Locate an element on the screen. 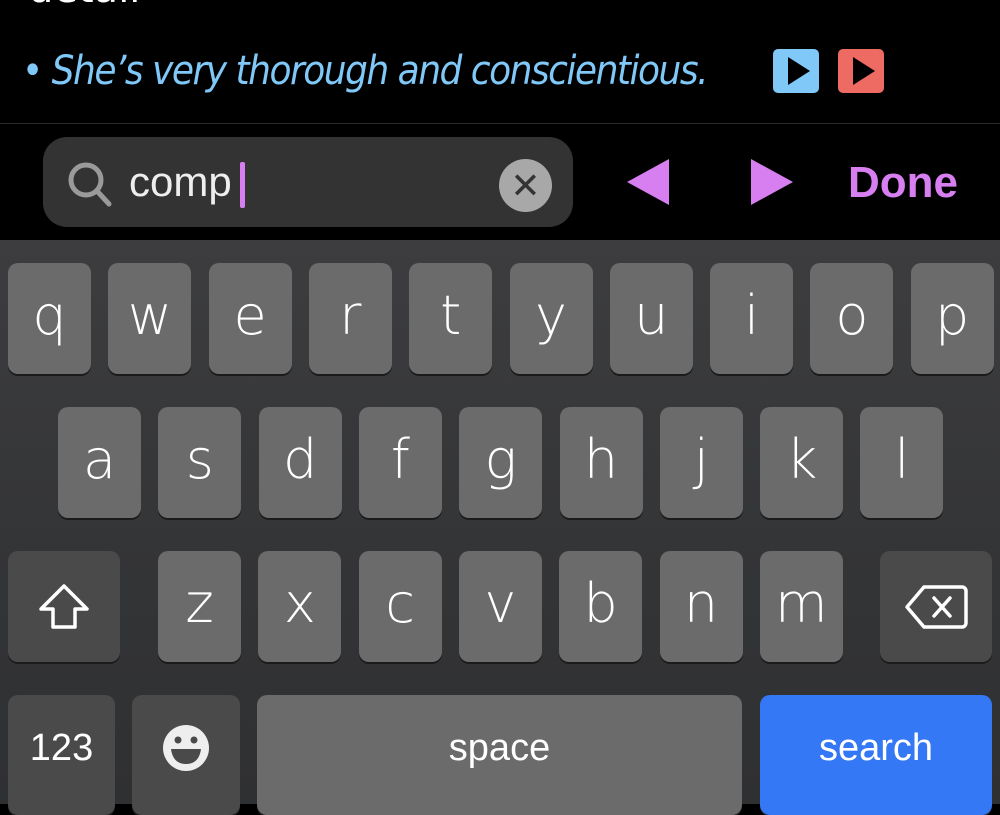  emoji-key is located at coordinates (186, 755).